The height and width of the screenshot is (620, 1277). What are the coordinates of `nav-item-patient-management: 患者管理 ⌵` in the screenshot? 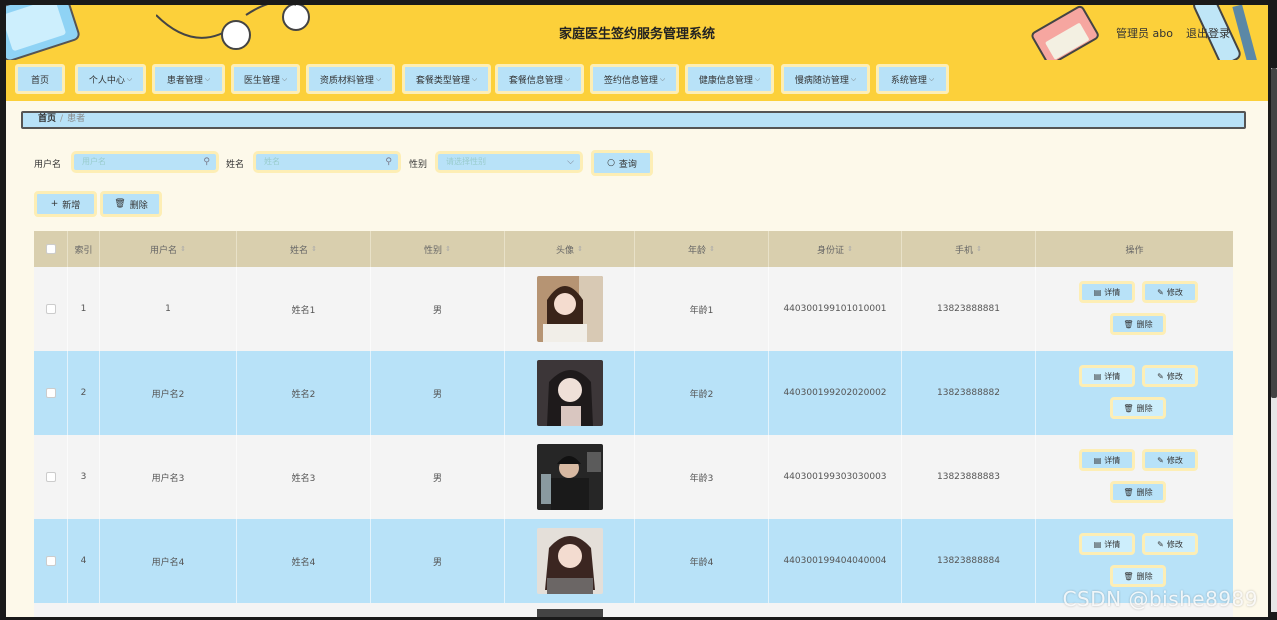 It's located at (188, 79).